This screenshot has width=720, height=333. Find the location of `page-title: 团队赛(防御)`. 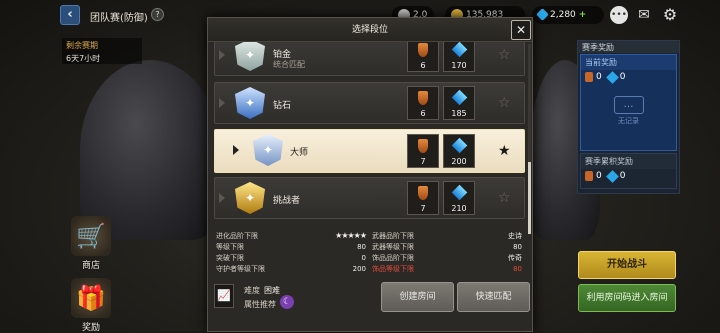

page-title: 团队赛(防御) is located at coordinates (119, 18).